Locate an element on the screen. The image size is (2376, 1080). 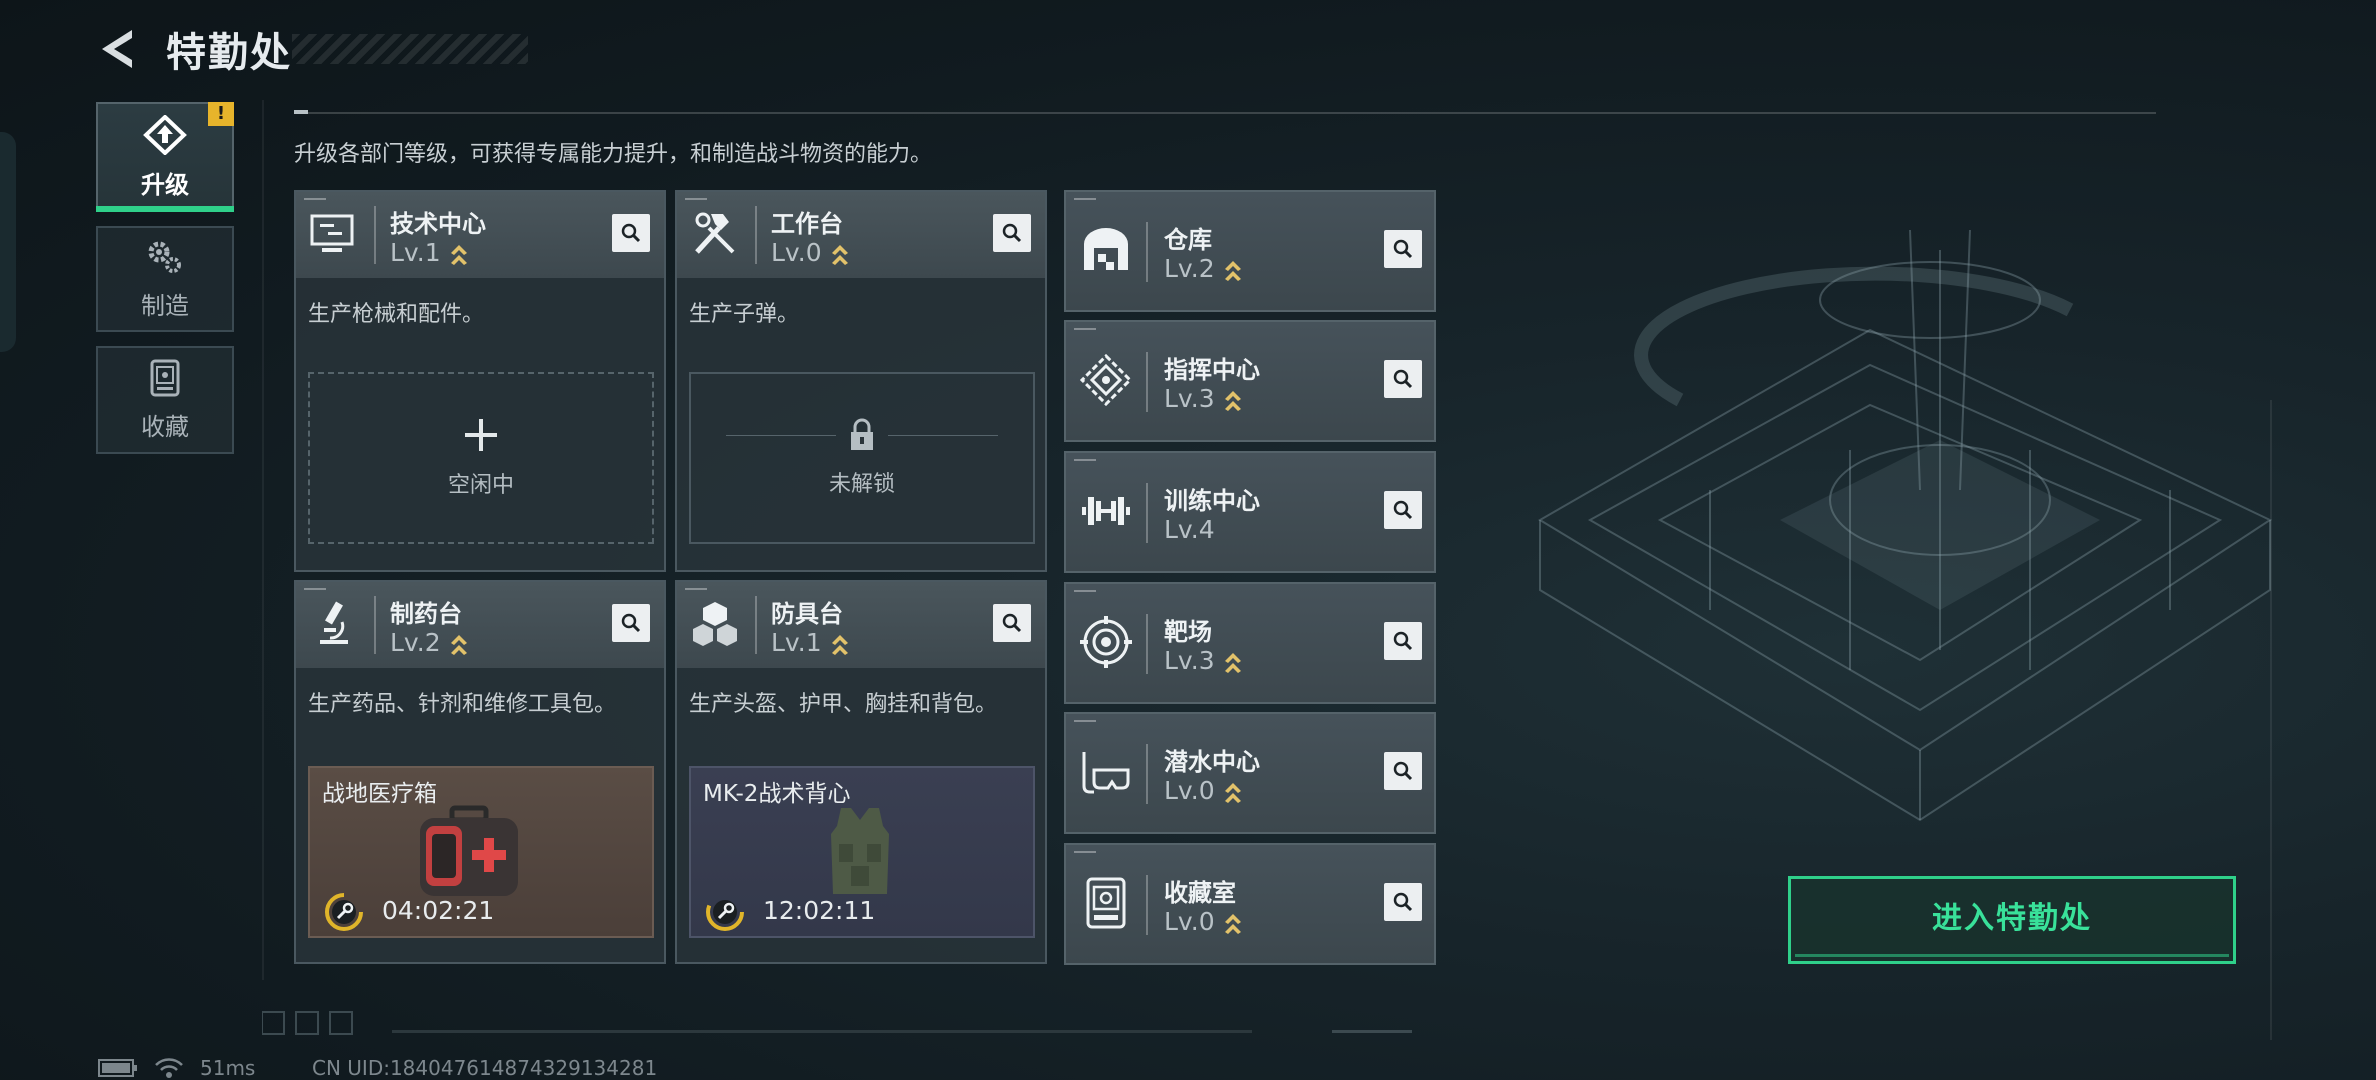
tactical-vest-image is located at coordinates (860, 851).